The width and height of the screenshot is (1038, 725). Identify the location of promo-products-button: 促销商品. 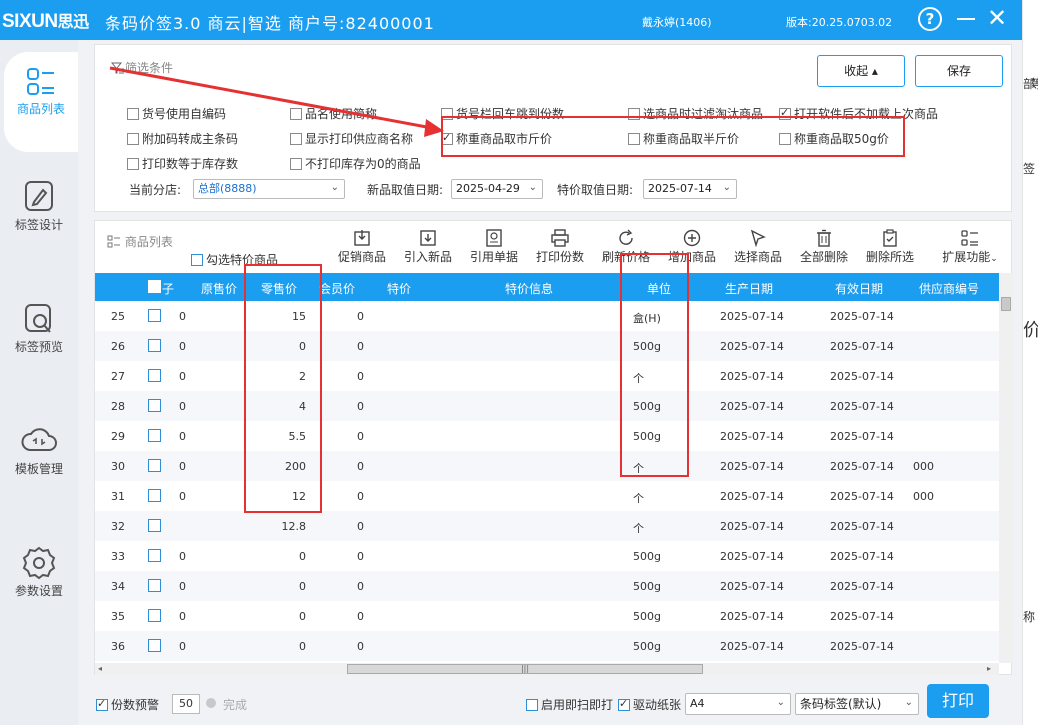
(362, 247).